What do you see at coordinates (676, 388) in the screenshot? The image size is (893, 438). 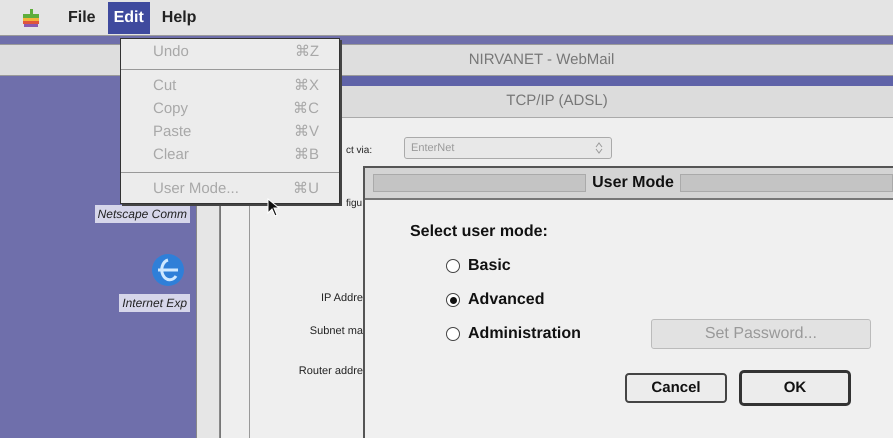 I see `dialog-button: Cancel` at bounding box center [676, 388].